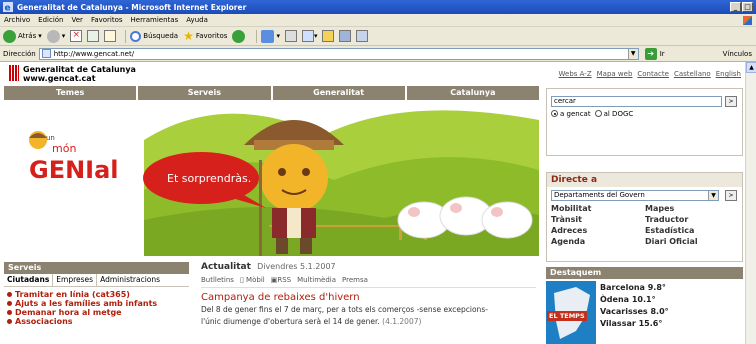 The width and height of the screenshot is (756, 344). What do you see at coordinates (339, 93) in the screenshot?
I see `nav-generalitat: Generalitat` at bounding box center [339, 93].